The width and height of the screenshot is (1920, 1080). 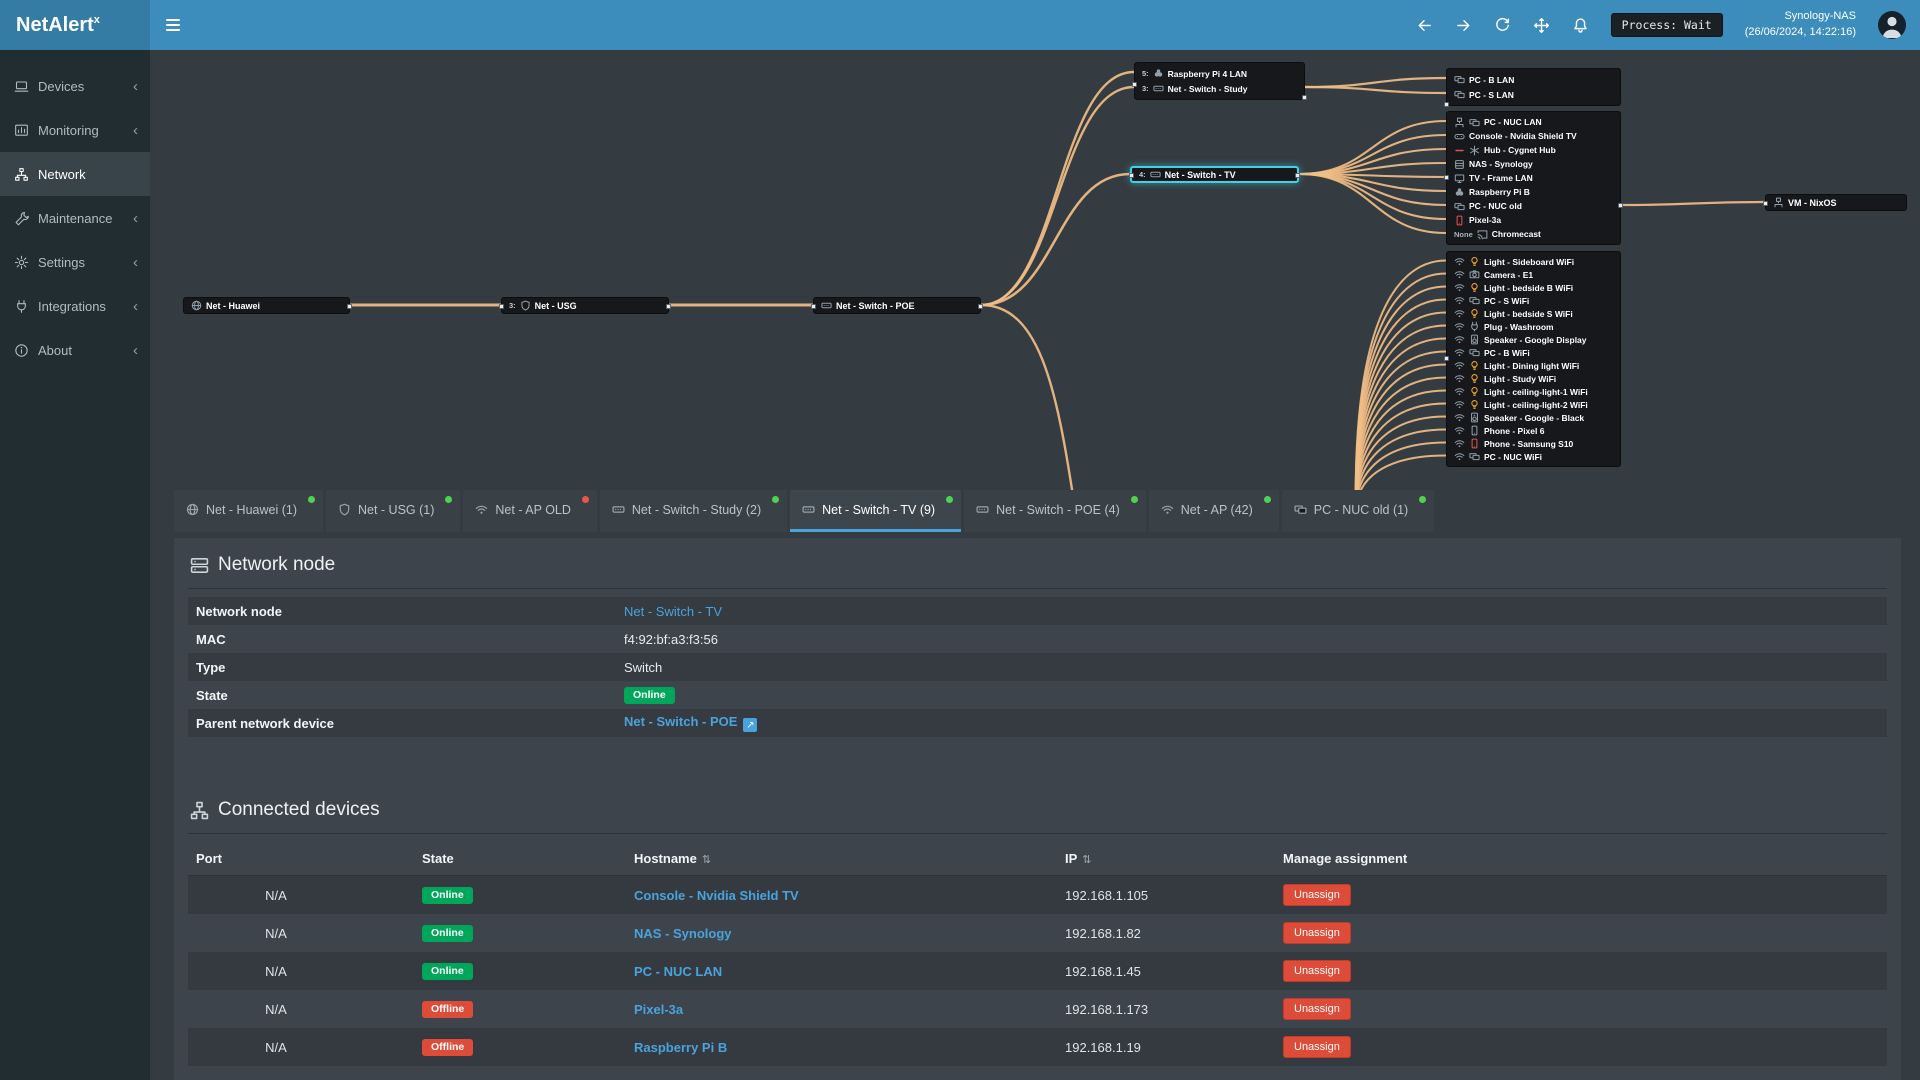 I want to click on topology-device-row: Speaker - Google - Black, so click(x=1533, y=417).